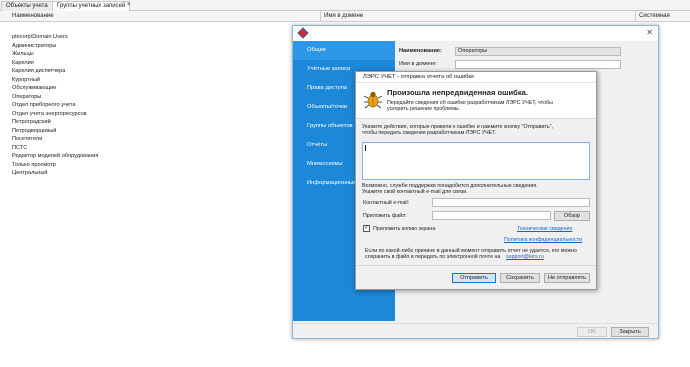 This screenshot has height=367, width=690. I want to click on email-label: Контактный e-mail:, so click(386, 203).